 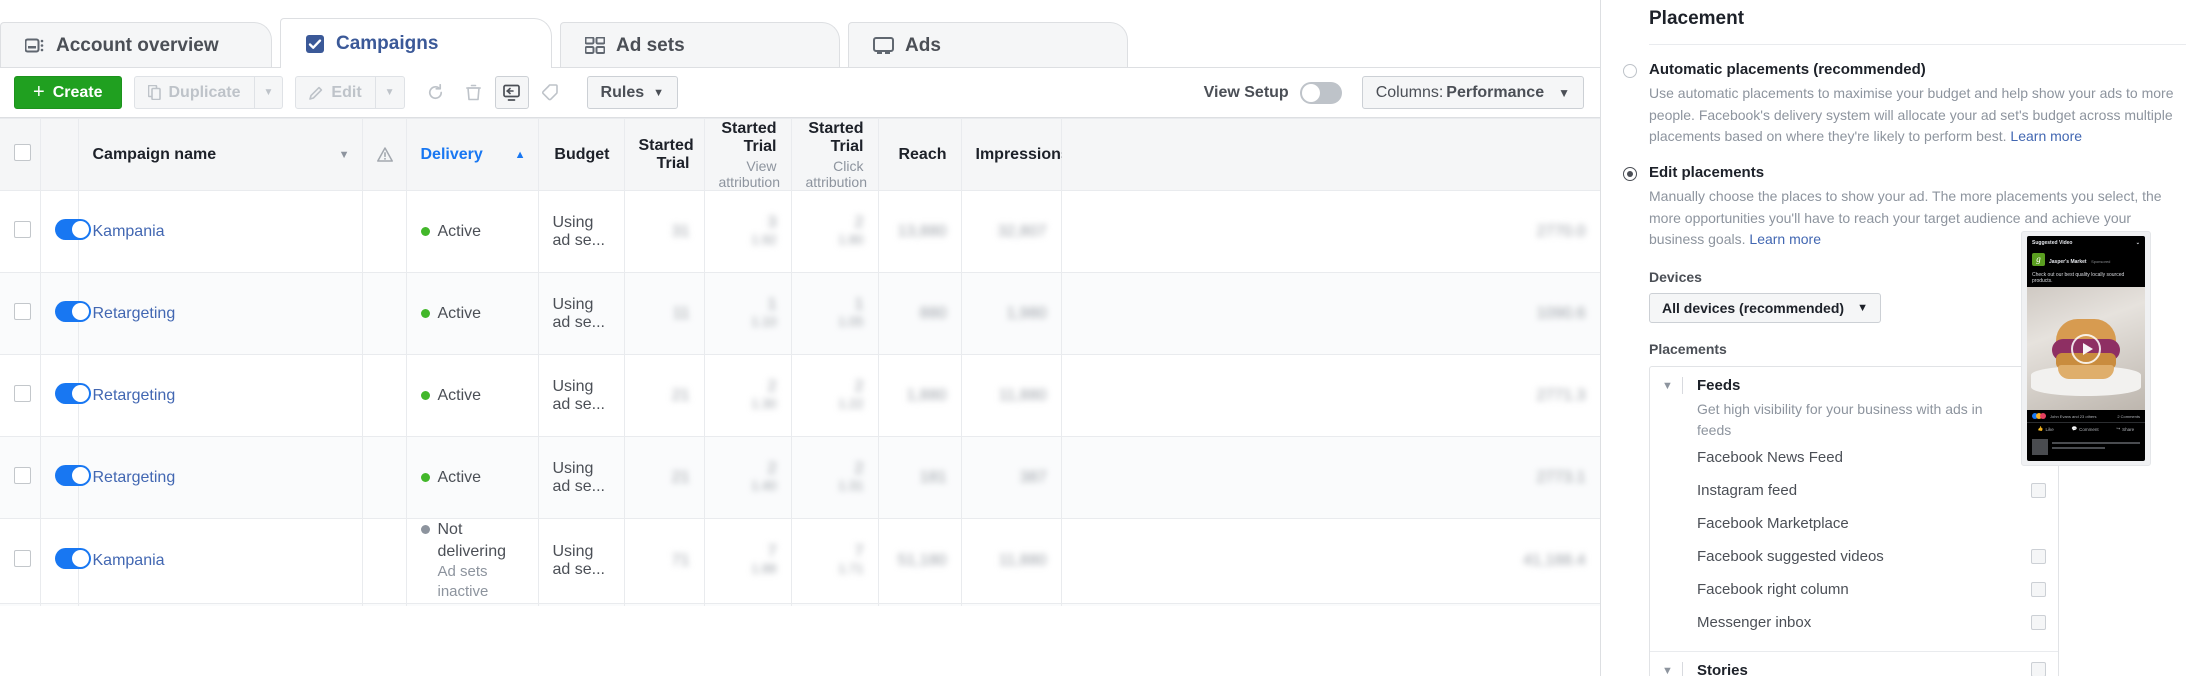 I want to click on duplicate-dropdown-button: ▼, so click(x=269, y=92).